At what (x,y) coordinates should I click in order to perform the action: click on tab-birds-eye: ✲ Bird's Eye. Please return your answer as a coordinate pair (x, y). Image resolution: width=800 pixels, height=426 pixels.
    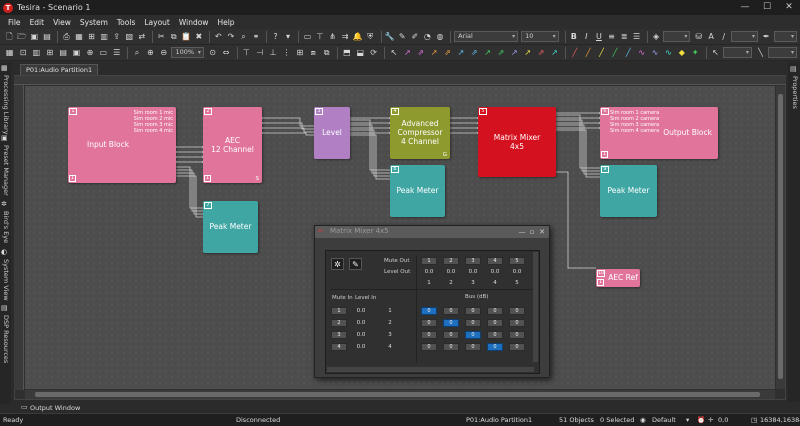
    Looking at the image, I should click on (5, 224).